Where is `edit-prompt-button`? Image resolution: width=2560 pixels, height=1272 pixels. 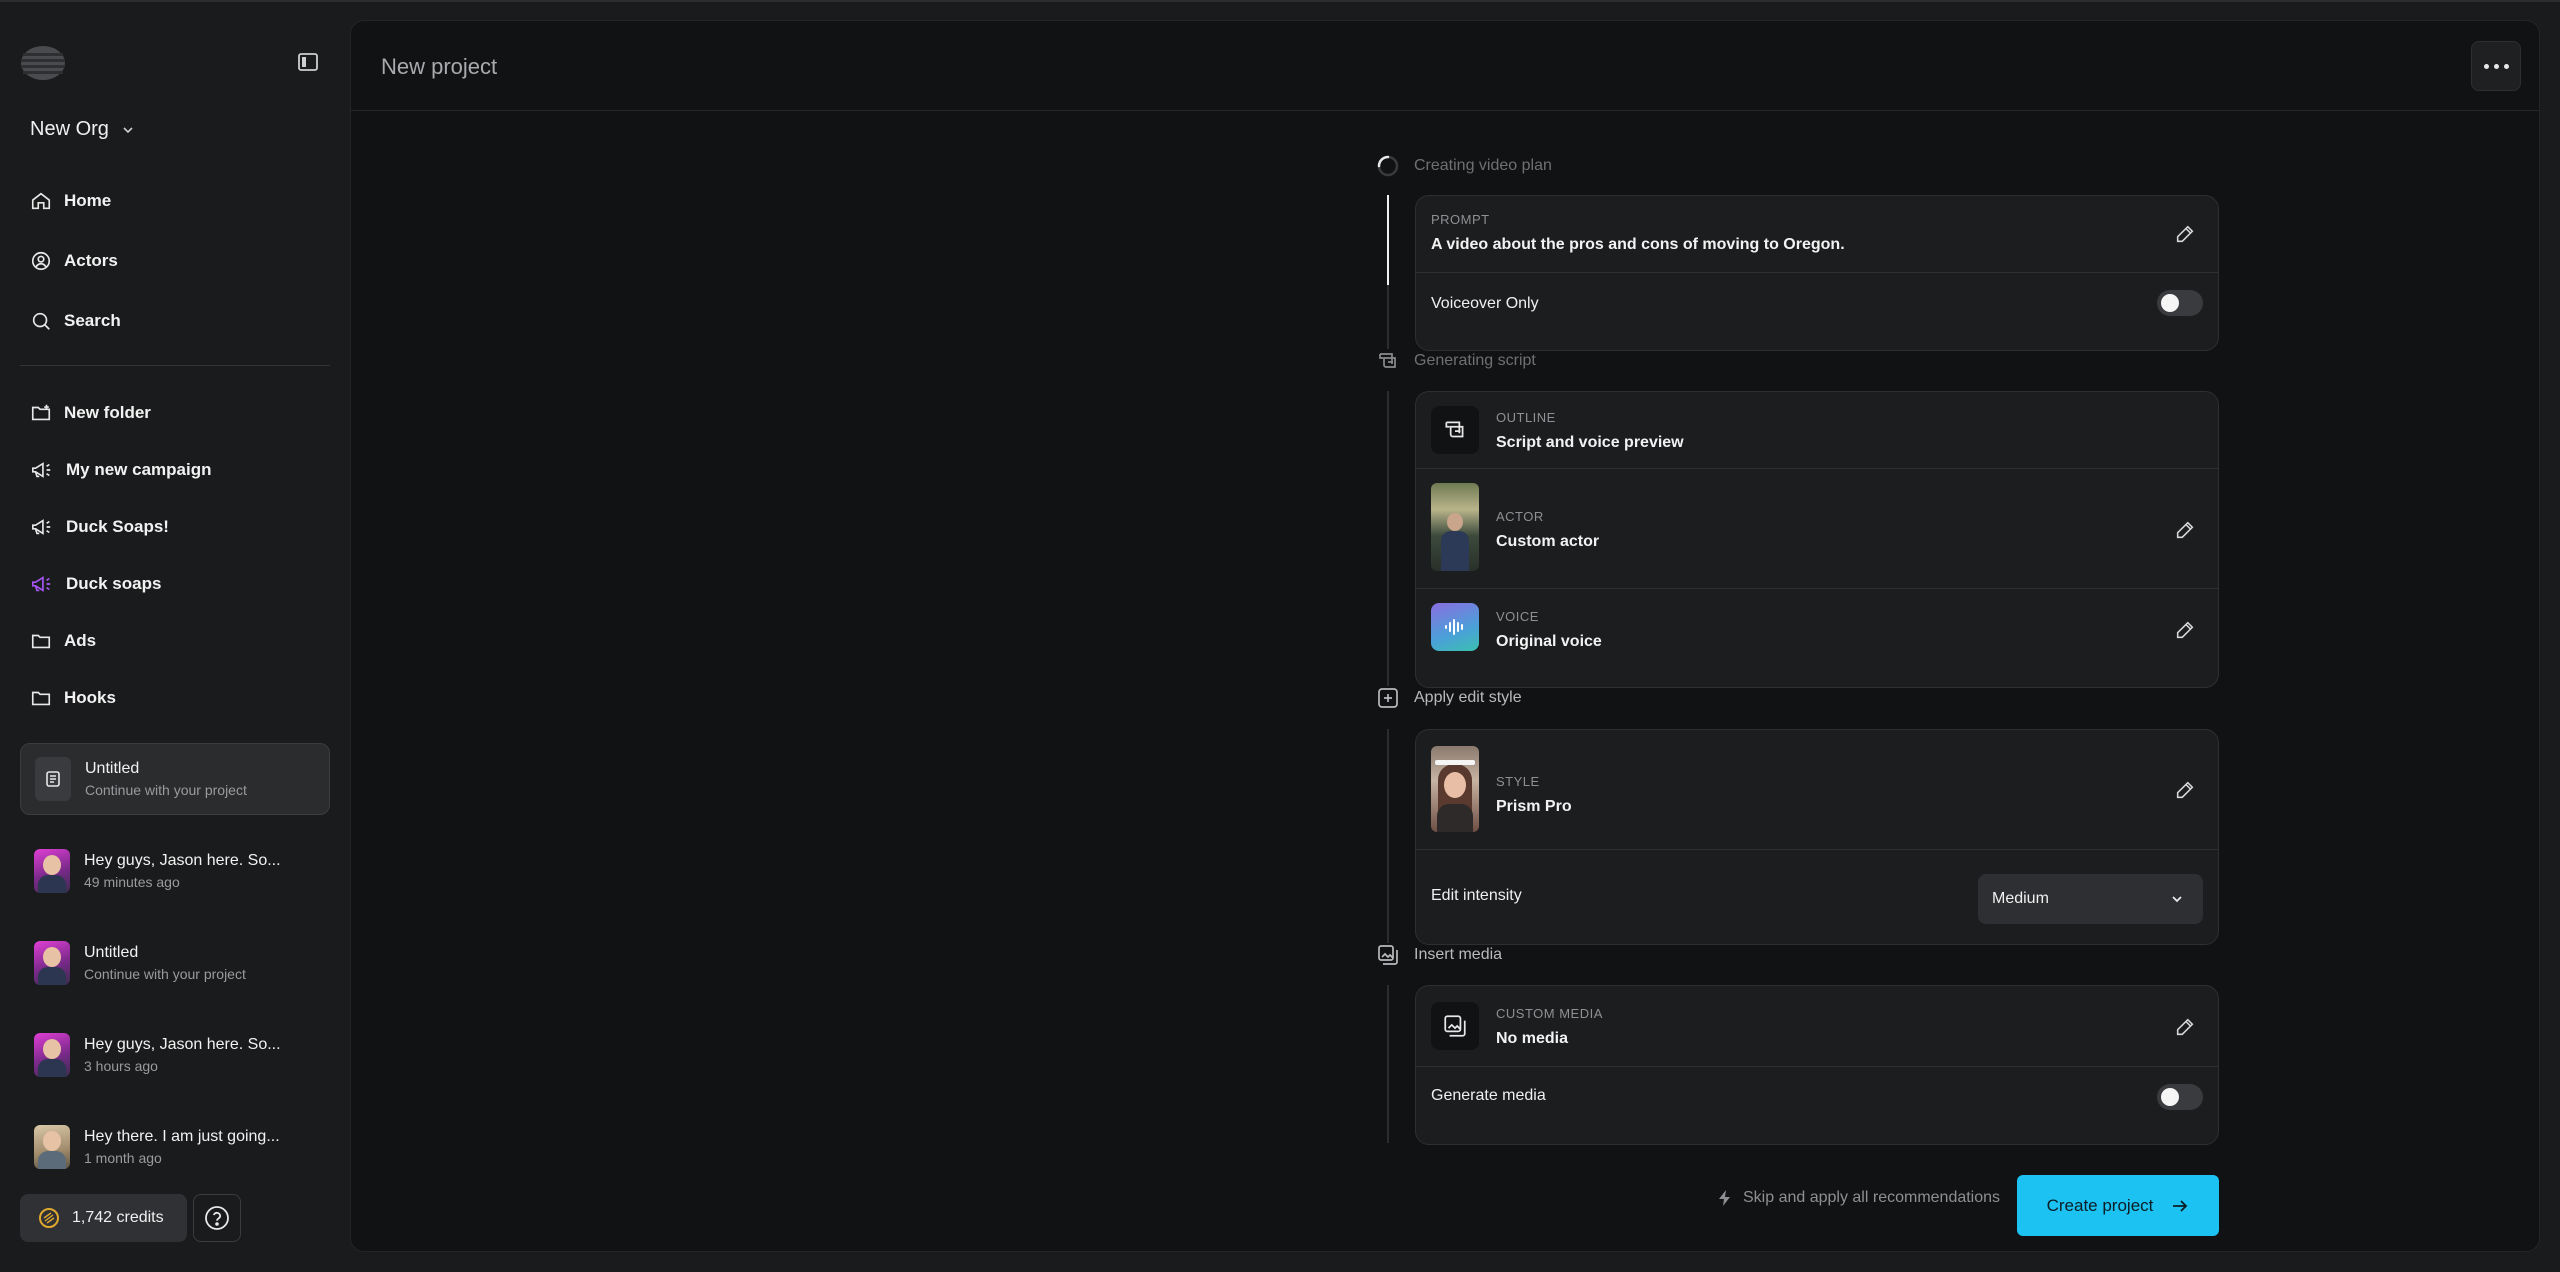
edit-prompt-button is located at coordinates (2185, 234).